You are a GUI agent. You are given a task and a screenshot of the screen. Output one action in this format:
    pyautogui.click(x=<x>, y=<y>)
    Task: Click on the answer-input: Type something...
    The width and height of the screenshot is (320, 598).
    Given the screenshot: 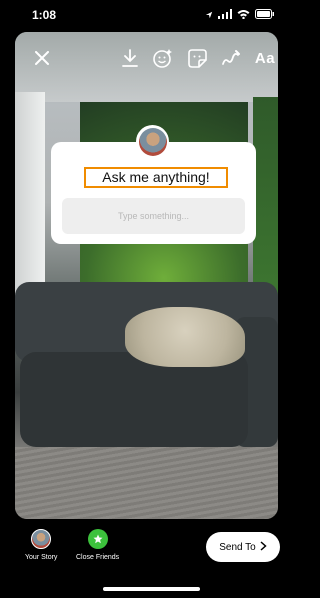 What is the action you would take?
    pyautogui.click(x=153, y=216)
    